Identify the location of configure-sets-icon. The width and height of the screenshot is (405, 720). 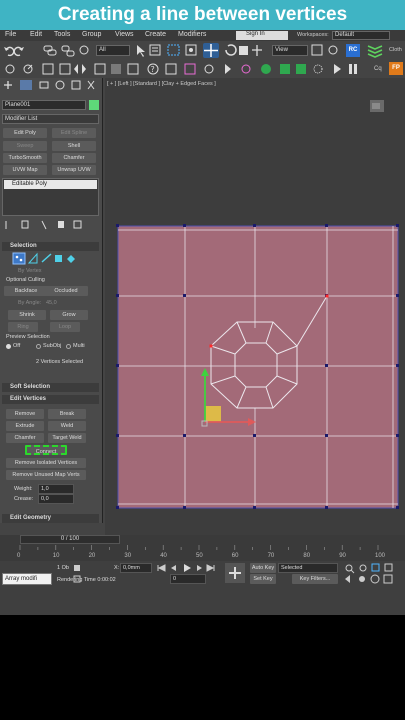
(77, 224).